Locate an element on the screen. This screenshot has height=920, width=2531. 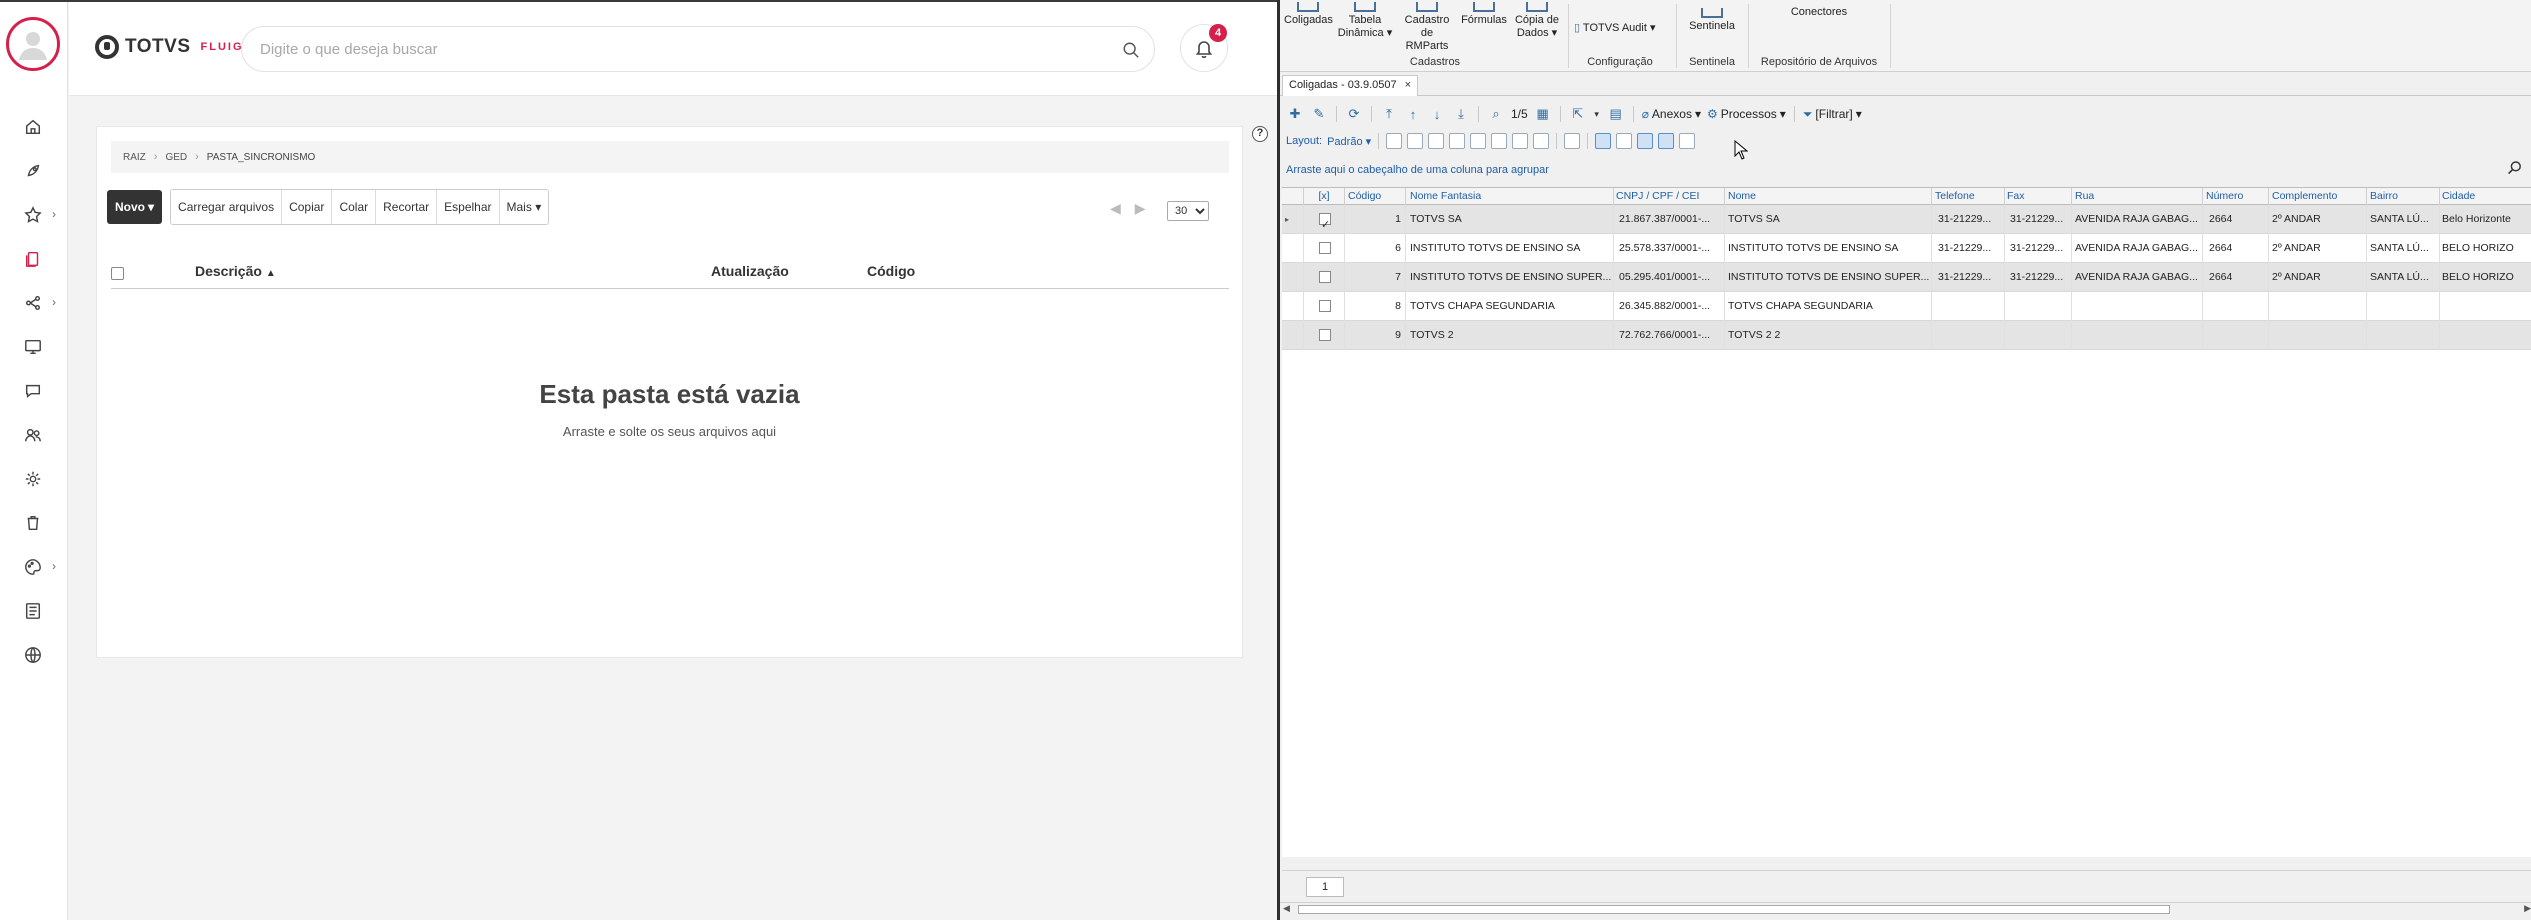
totvs-audit-button: ▯ TOTVS Audit ▾ is located at coordinates (1622, 28).